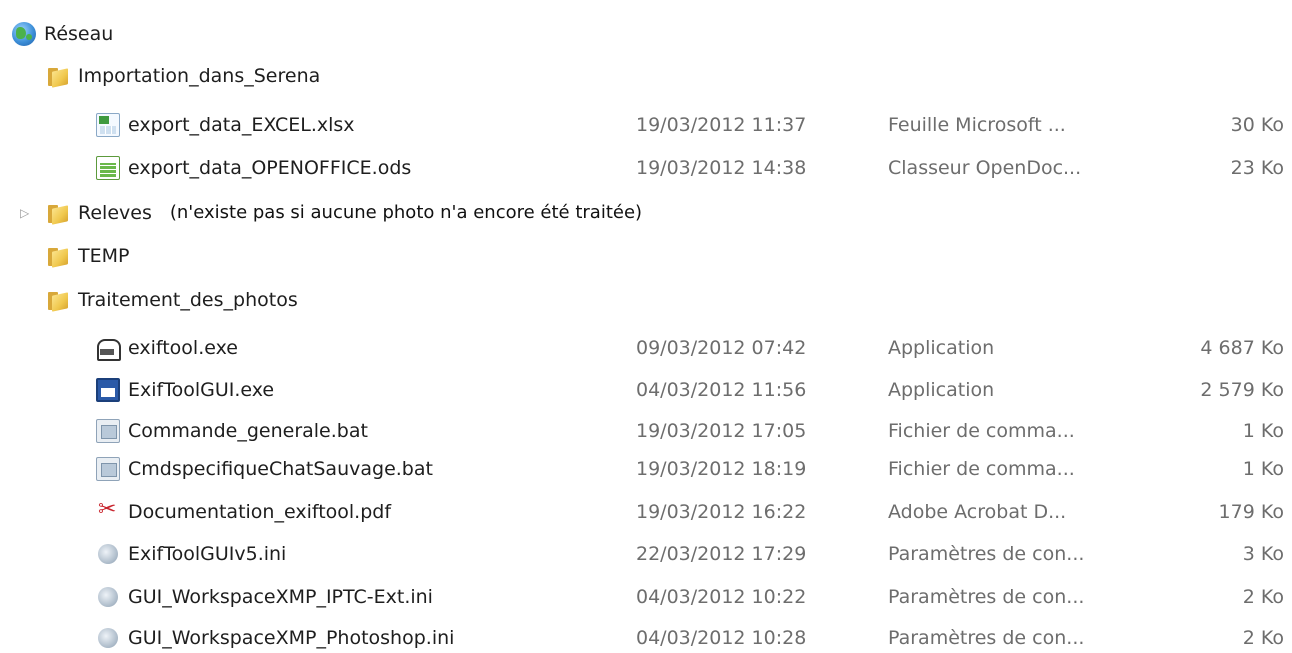 The image size is (1292, 653). What do you see at coordinates (646, 300) in the screenshot?
I see `tree-folder-traitement: Traitement_des_photos` at bounding box center [646, 300].